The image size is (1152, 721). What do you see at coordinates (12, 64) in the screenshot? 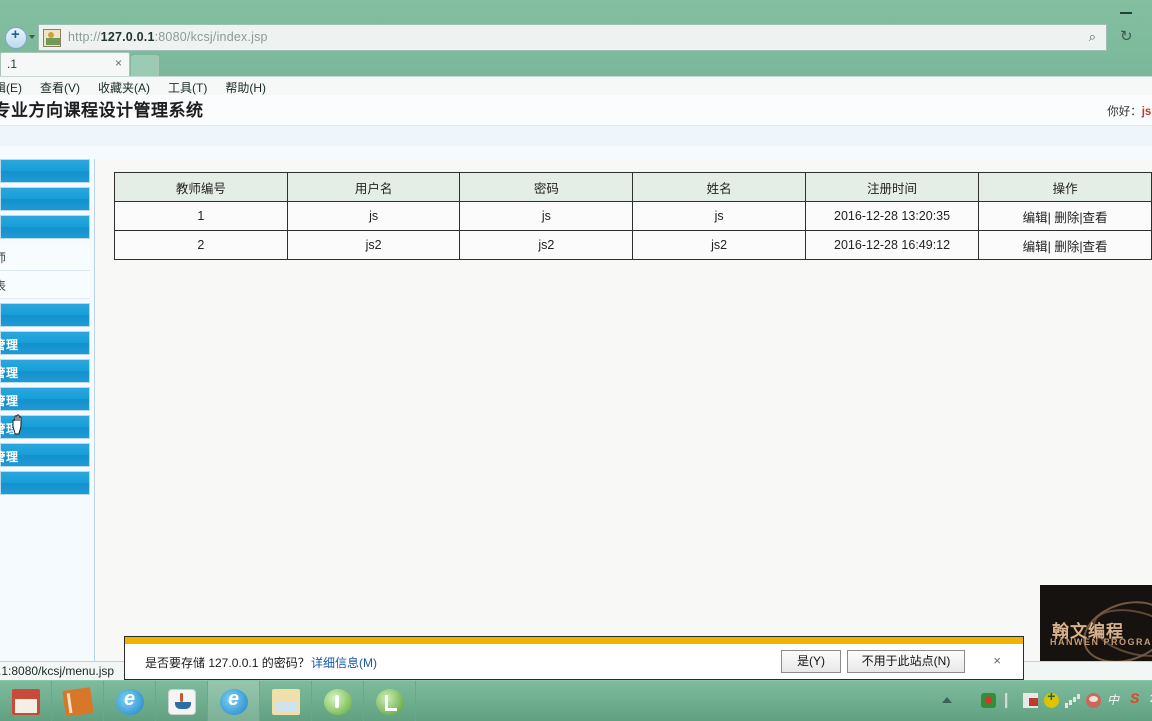
I see `tab-label: .1` at bounding box center [12, 64].